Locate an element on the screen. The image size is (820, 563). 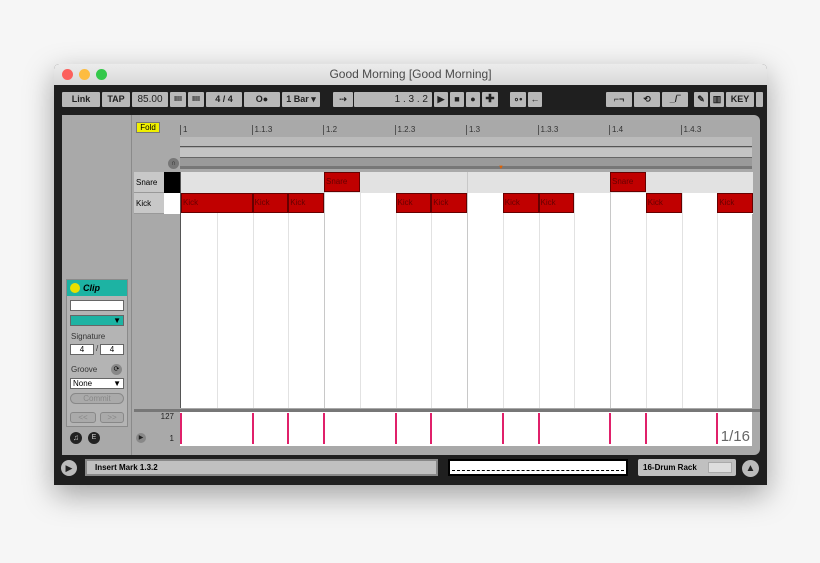
zoom-button is located at coordinates (101, 74).